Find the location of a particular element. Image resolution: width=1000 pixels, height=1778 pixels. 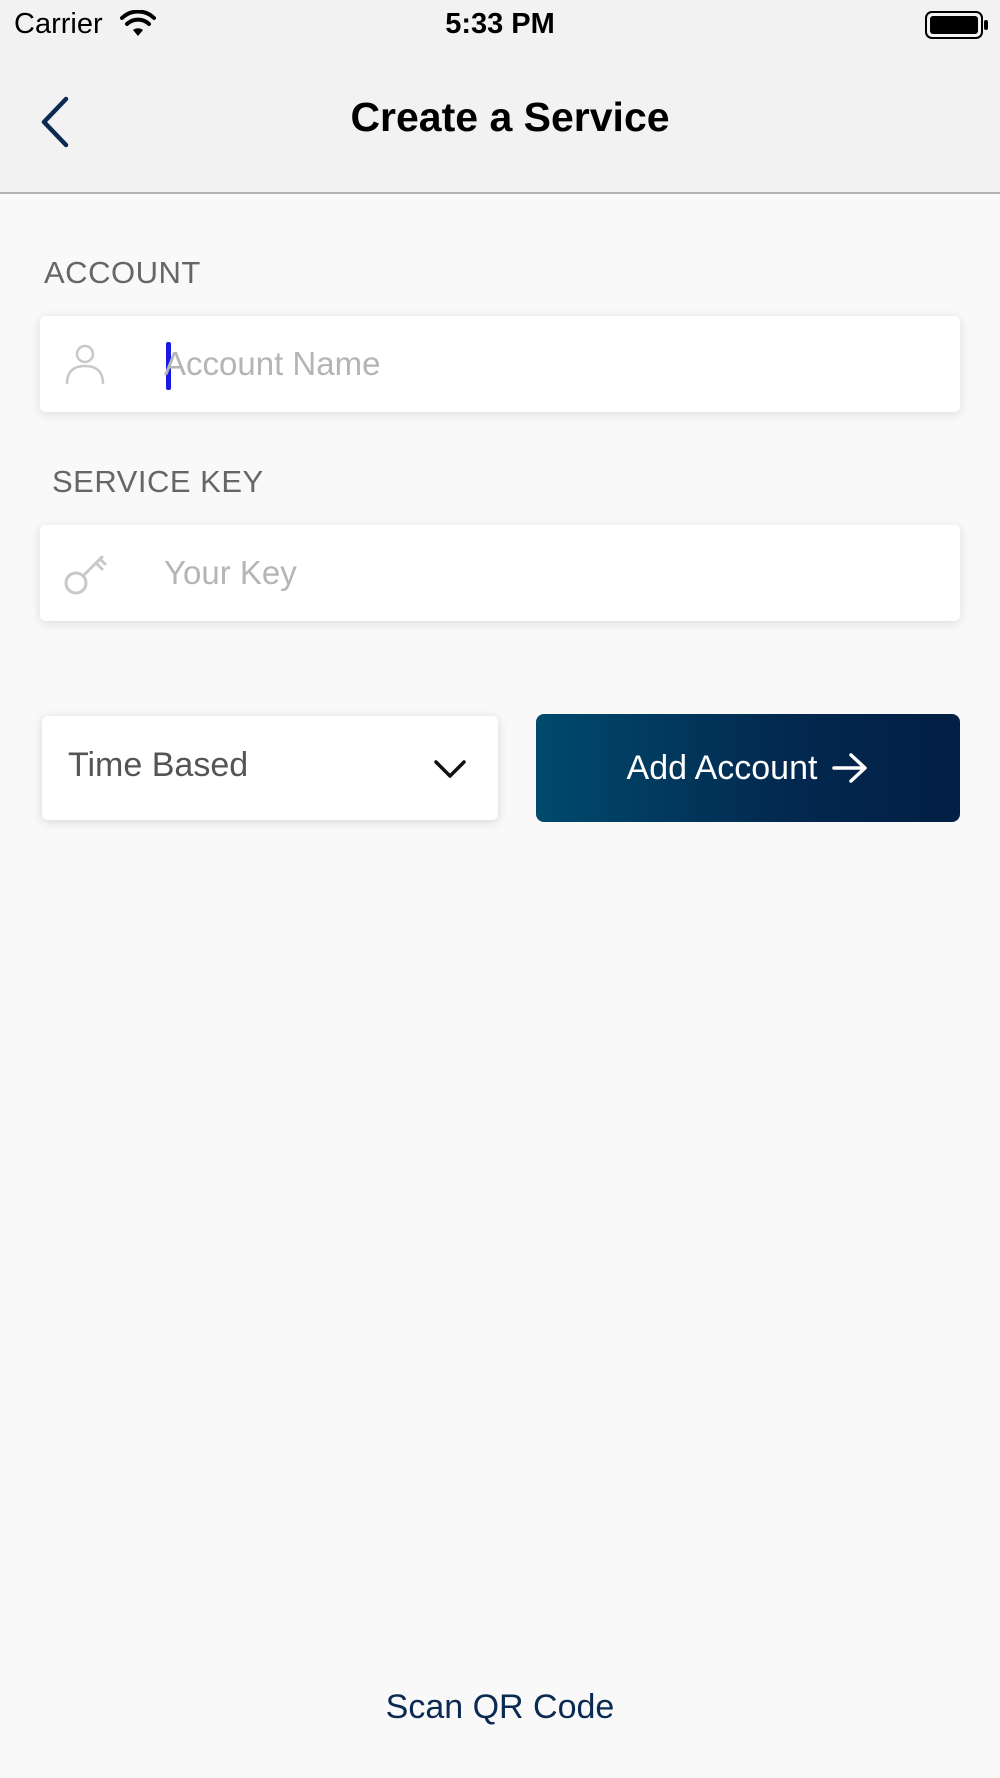

service-key-label: SERVICE KEY is located at coordinates (158, 481).